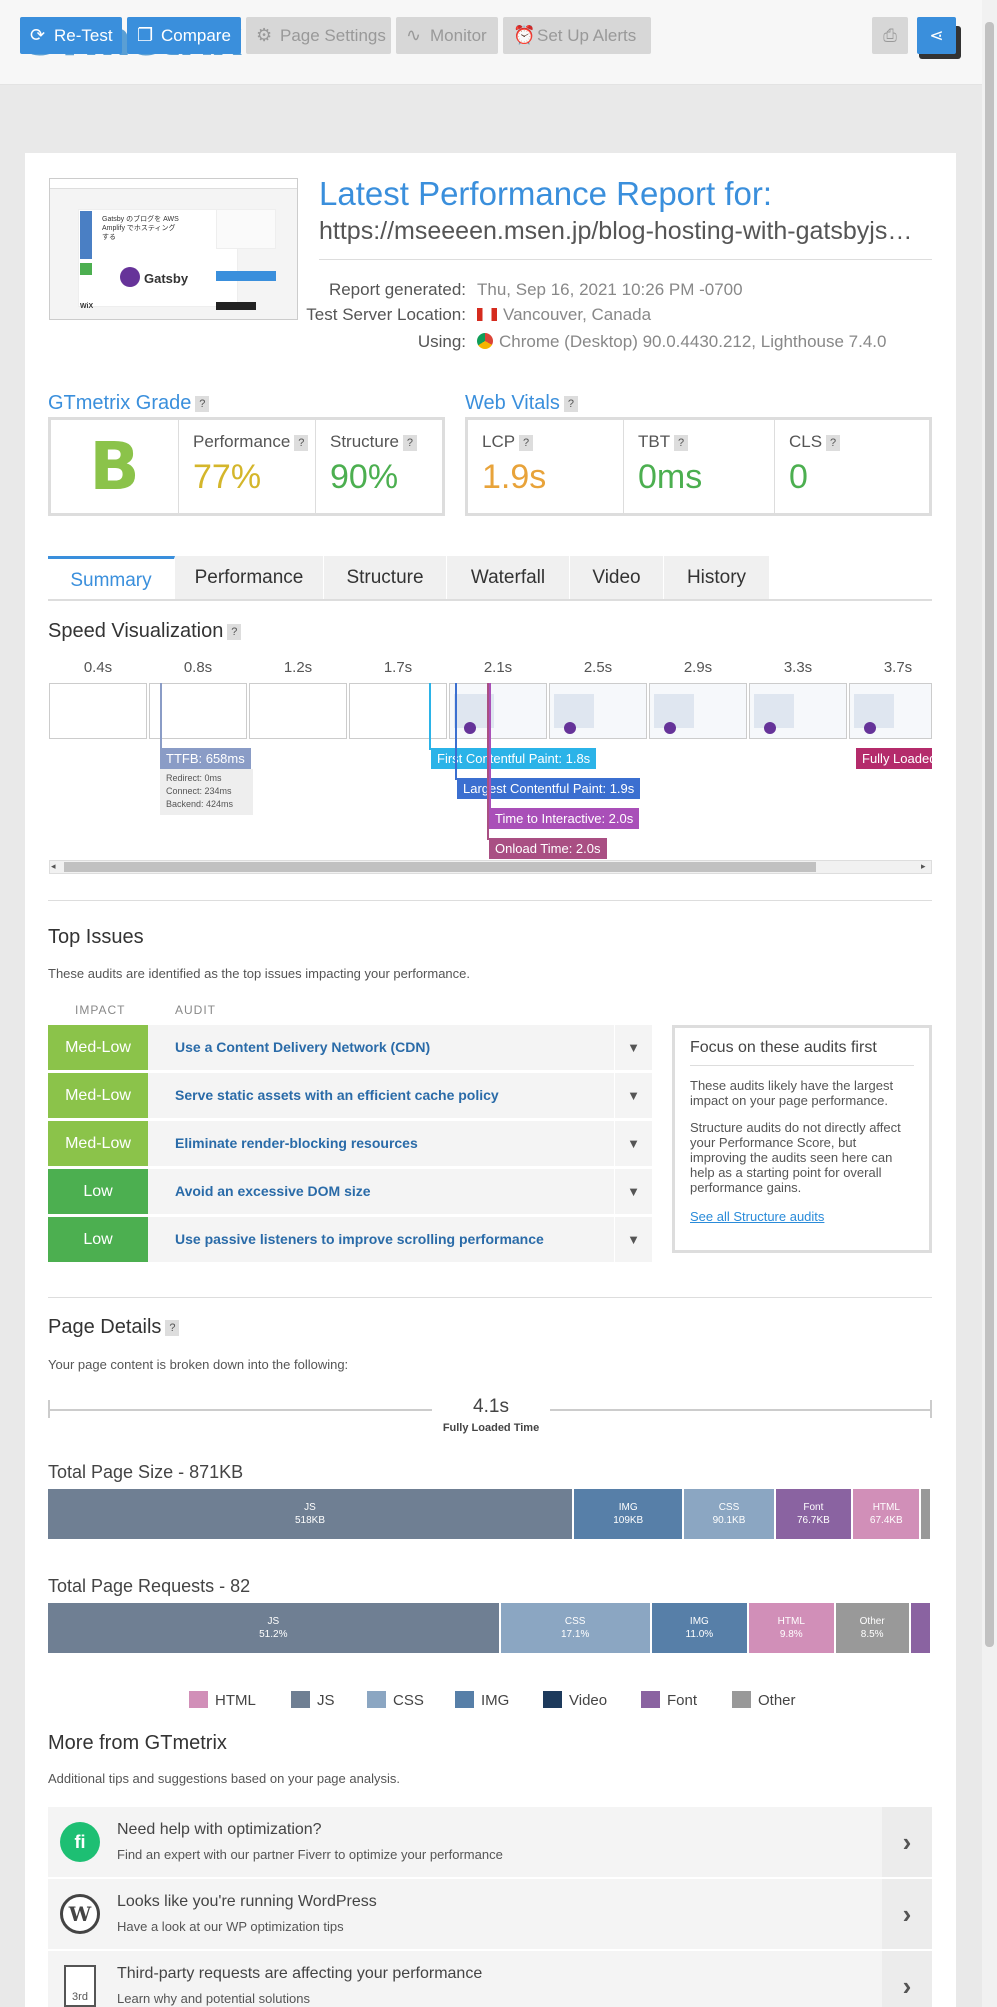 The image size is (997, 2007). What do you see at coordinates (508, 577) in the screenshot?
I see `tab-waterfall: Waterfall` at bounding box center [508, 577].